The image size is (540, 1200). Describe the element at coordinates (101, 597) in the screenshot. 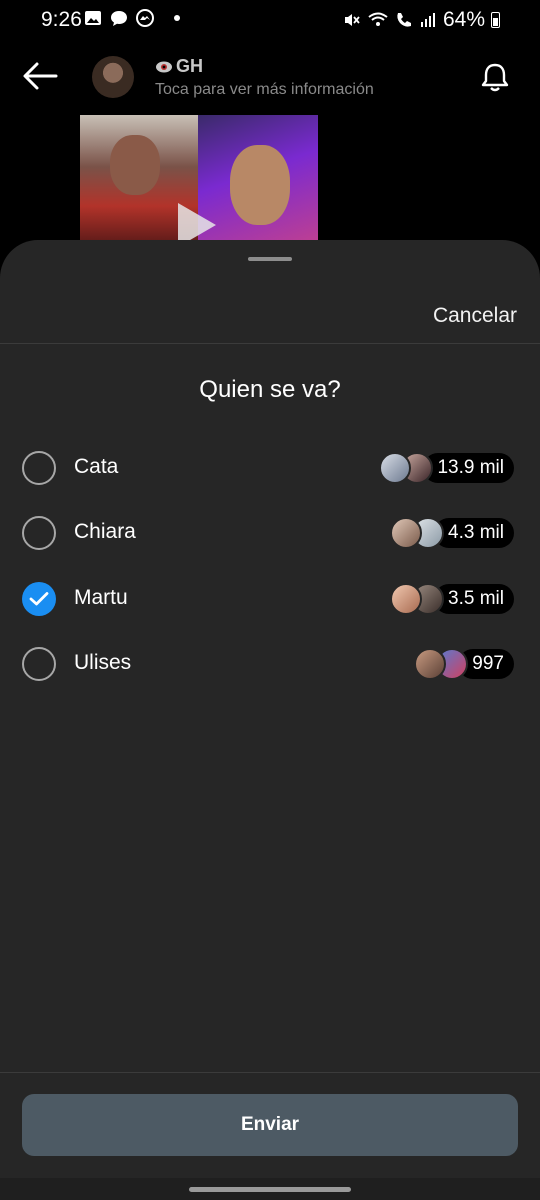

I see `option-label: Martu` at that location.